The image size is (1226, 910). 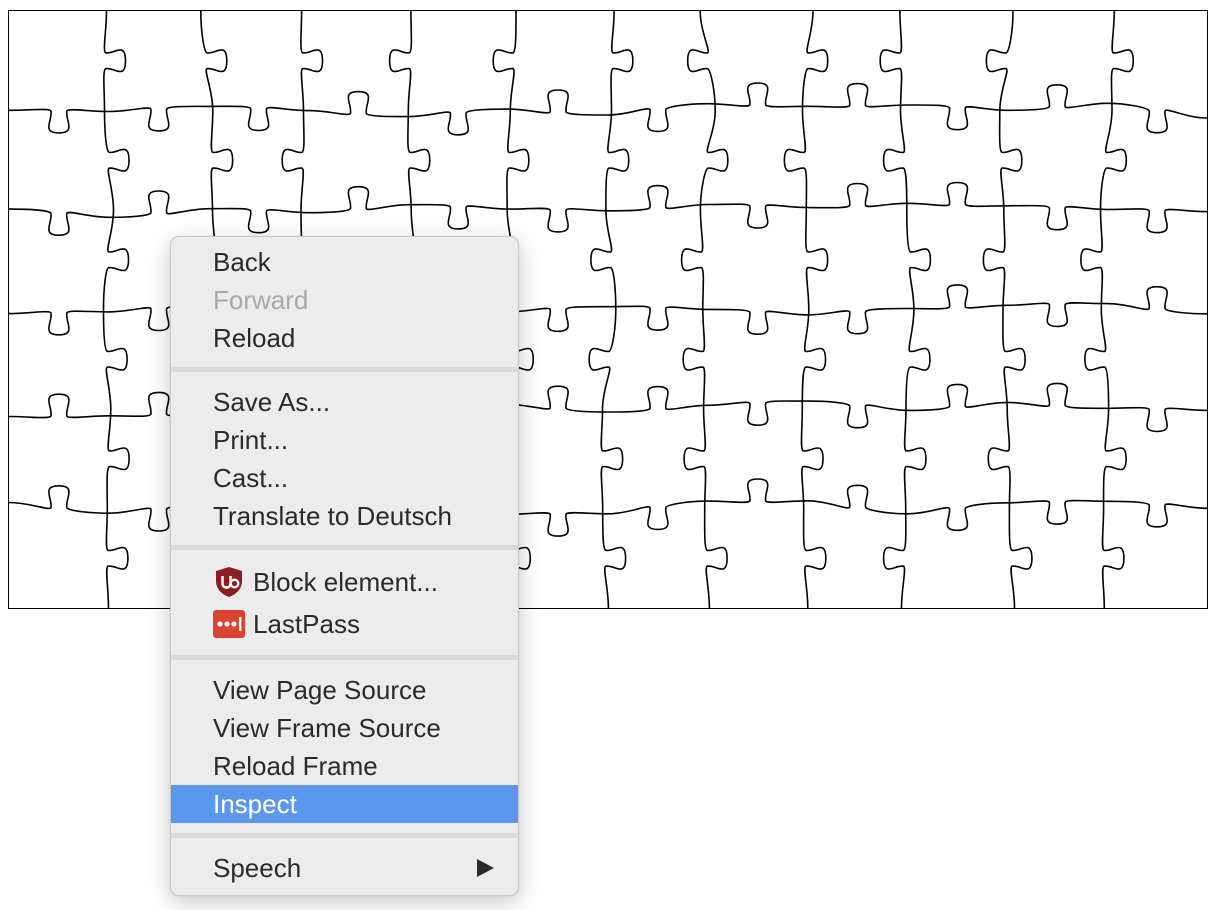 I want to click on menu-item-lastpass: LastPass, so click(x=344, y=624).